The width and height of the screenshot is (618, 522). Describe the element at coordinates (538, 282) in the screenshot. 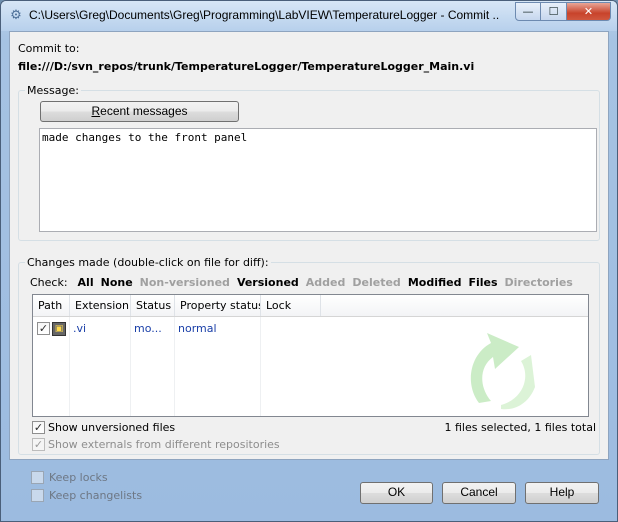

I see `filter-directories: Directories` at that location.